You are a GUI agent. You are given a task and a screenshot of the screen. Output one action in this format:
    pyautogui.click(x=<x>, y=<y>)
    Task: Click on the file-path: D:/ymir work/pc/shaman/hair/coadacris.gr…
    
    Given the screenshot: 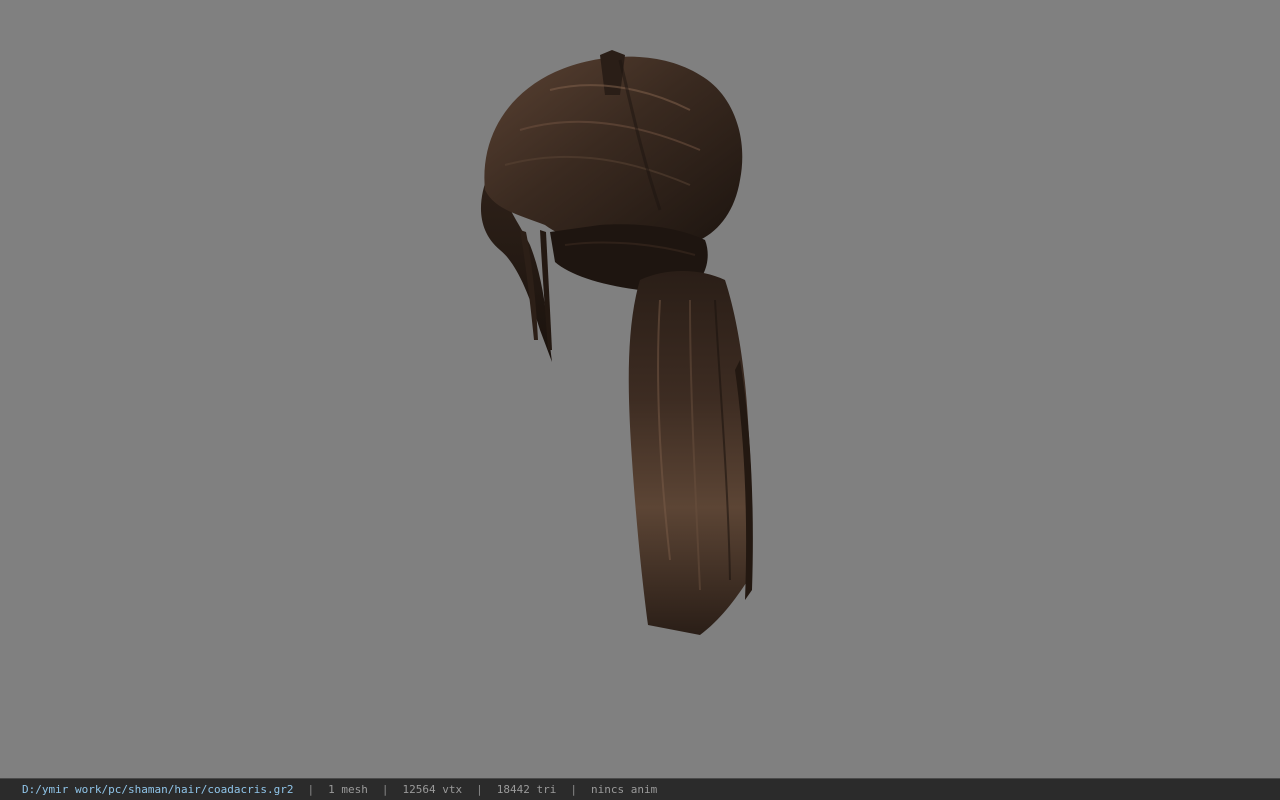 What is the action you would take?
    pyautogui.click(x=158, y=789)
    